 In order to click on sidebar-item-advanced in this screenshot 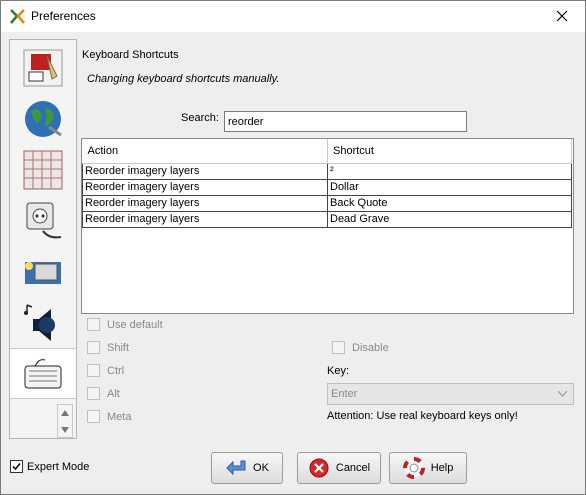, I will do `click(43, 271)`.